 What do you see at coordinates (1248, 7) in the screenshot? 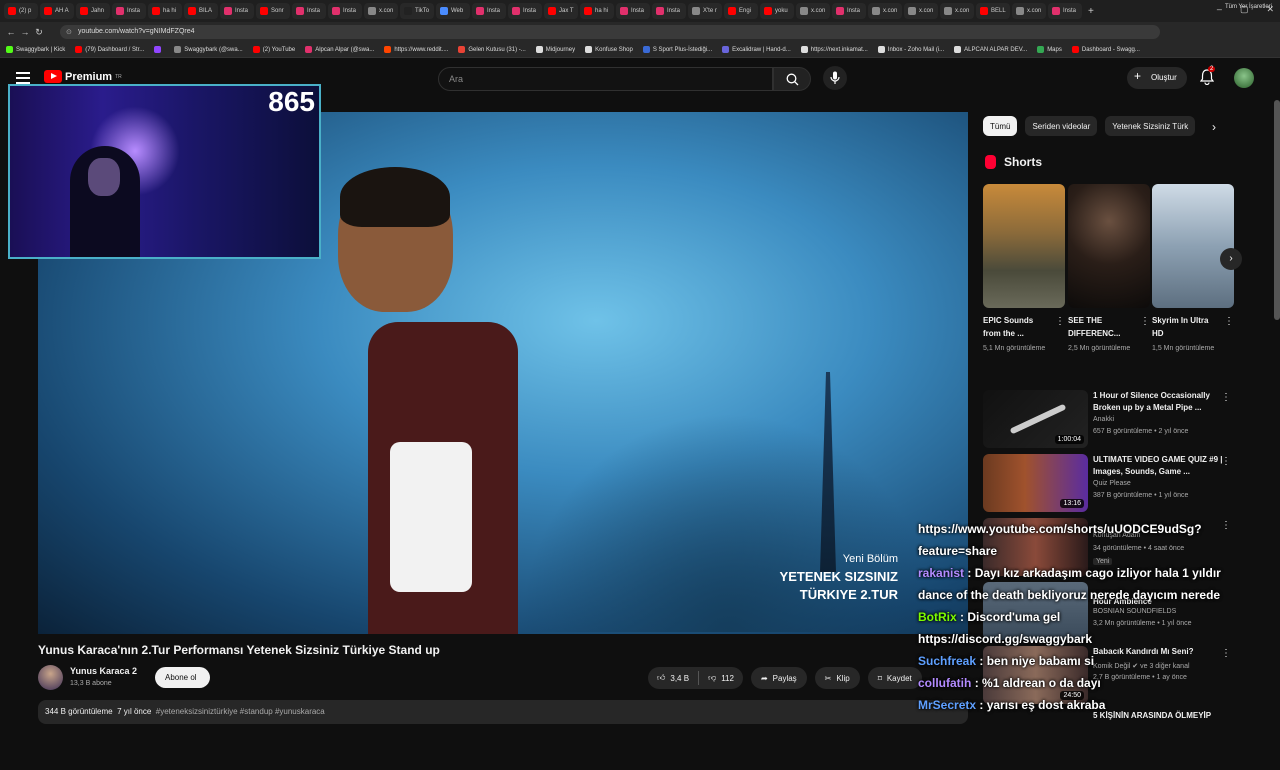
I see `all-bookmarks: Tüm Yer İşaretleri` at bounding box center [1248, 7].